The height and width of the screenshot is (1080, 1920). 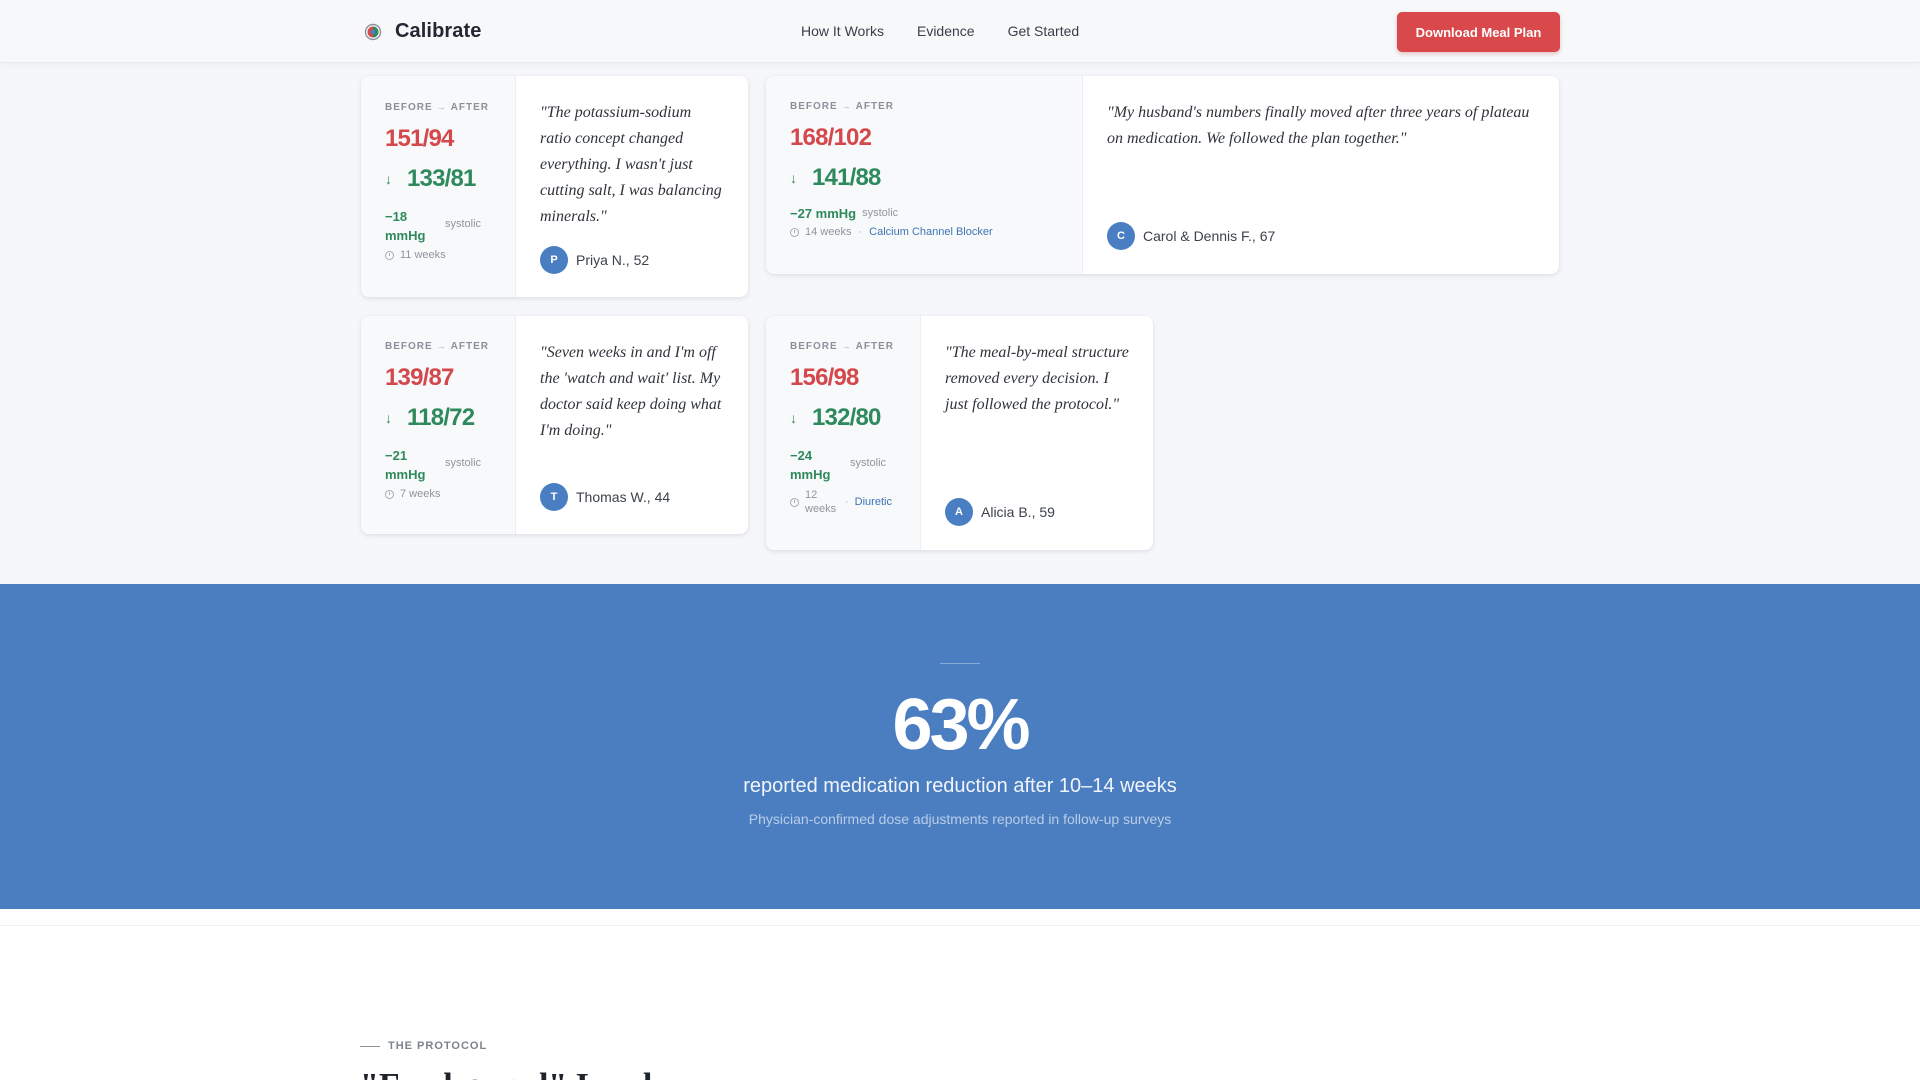 What do you see at coordinates (946, 31) in the screenshot?
I see `nav-link-evidence: Evidence` at bounding box center [946, 31].